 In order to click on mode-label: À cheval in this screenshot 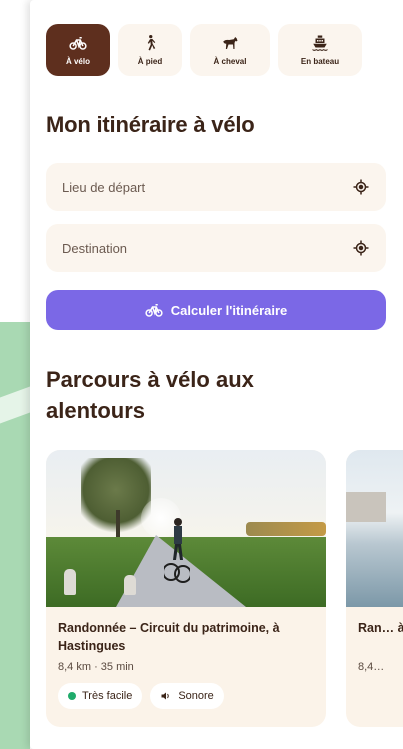, I will do `click(230, 61)`.